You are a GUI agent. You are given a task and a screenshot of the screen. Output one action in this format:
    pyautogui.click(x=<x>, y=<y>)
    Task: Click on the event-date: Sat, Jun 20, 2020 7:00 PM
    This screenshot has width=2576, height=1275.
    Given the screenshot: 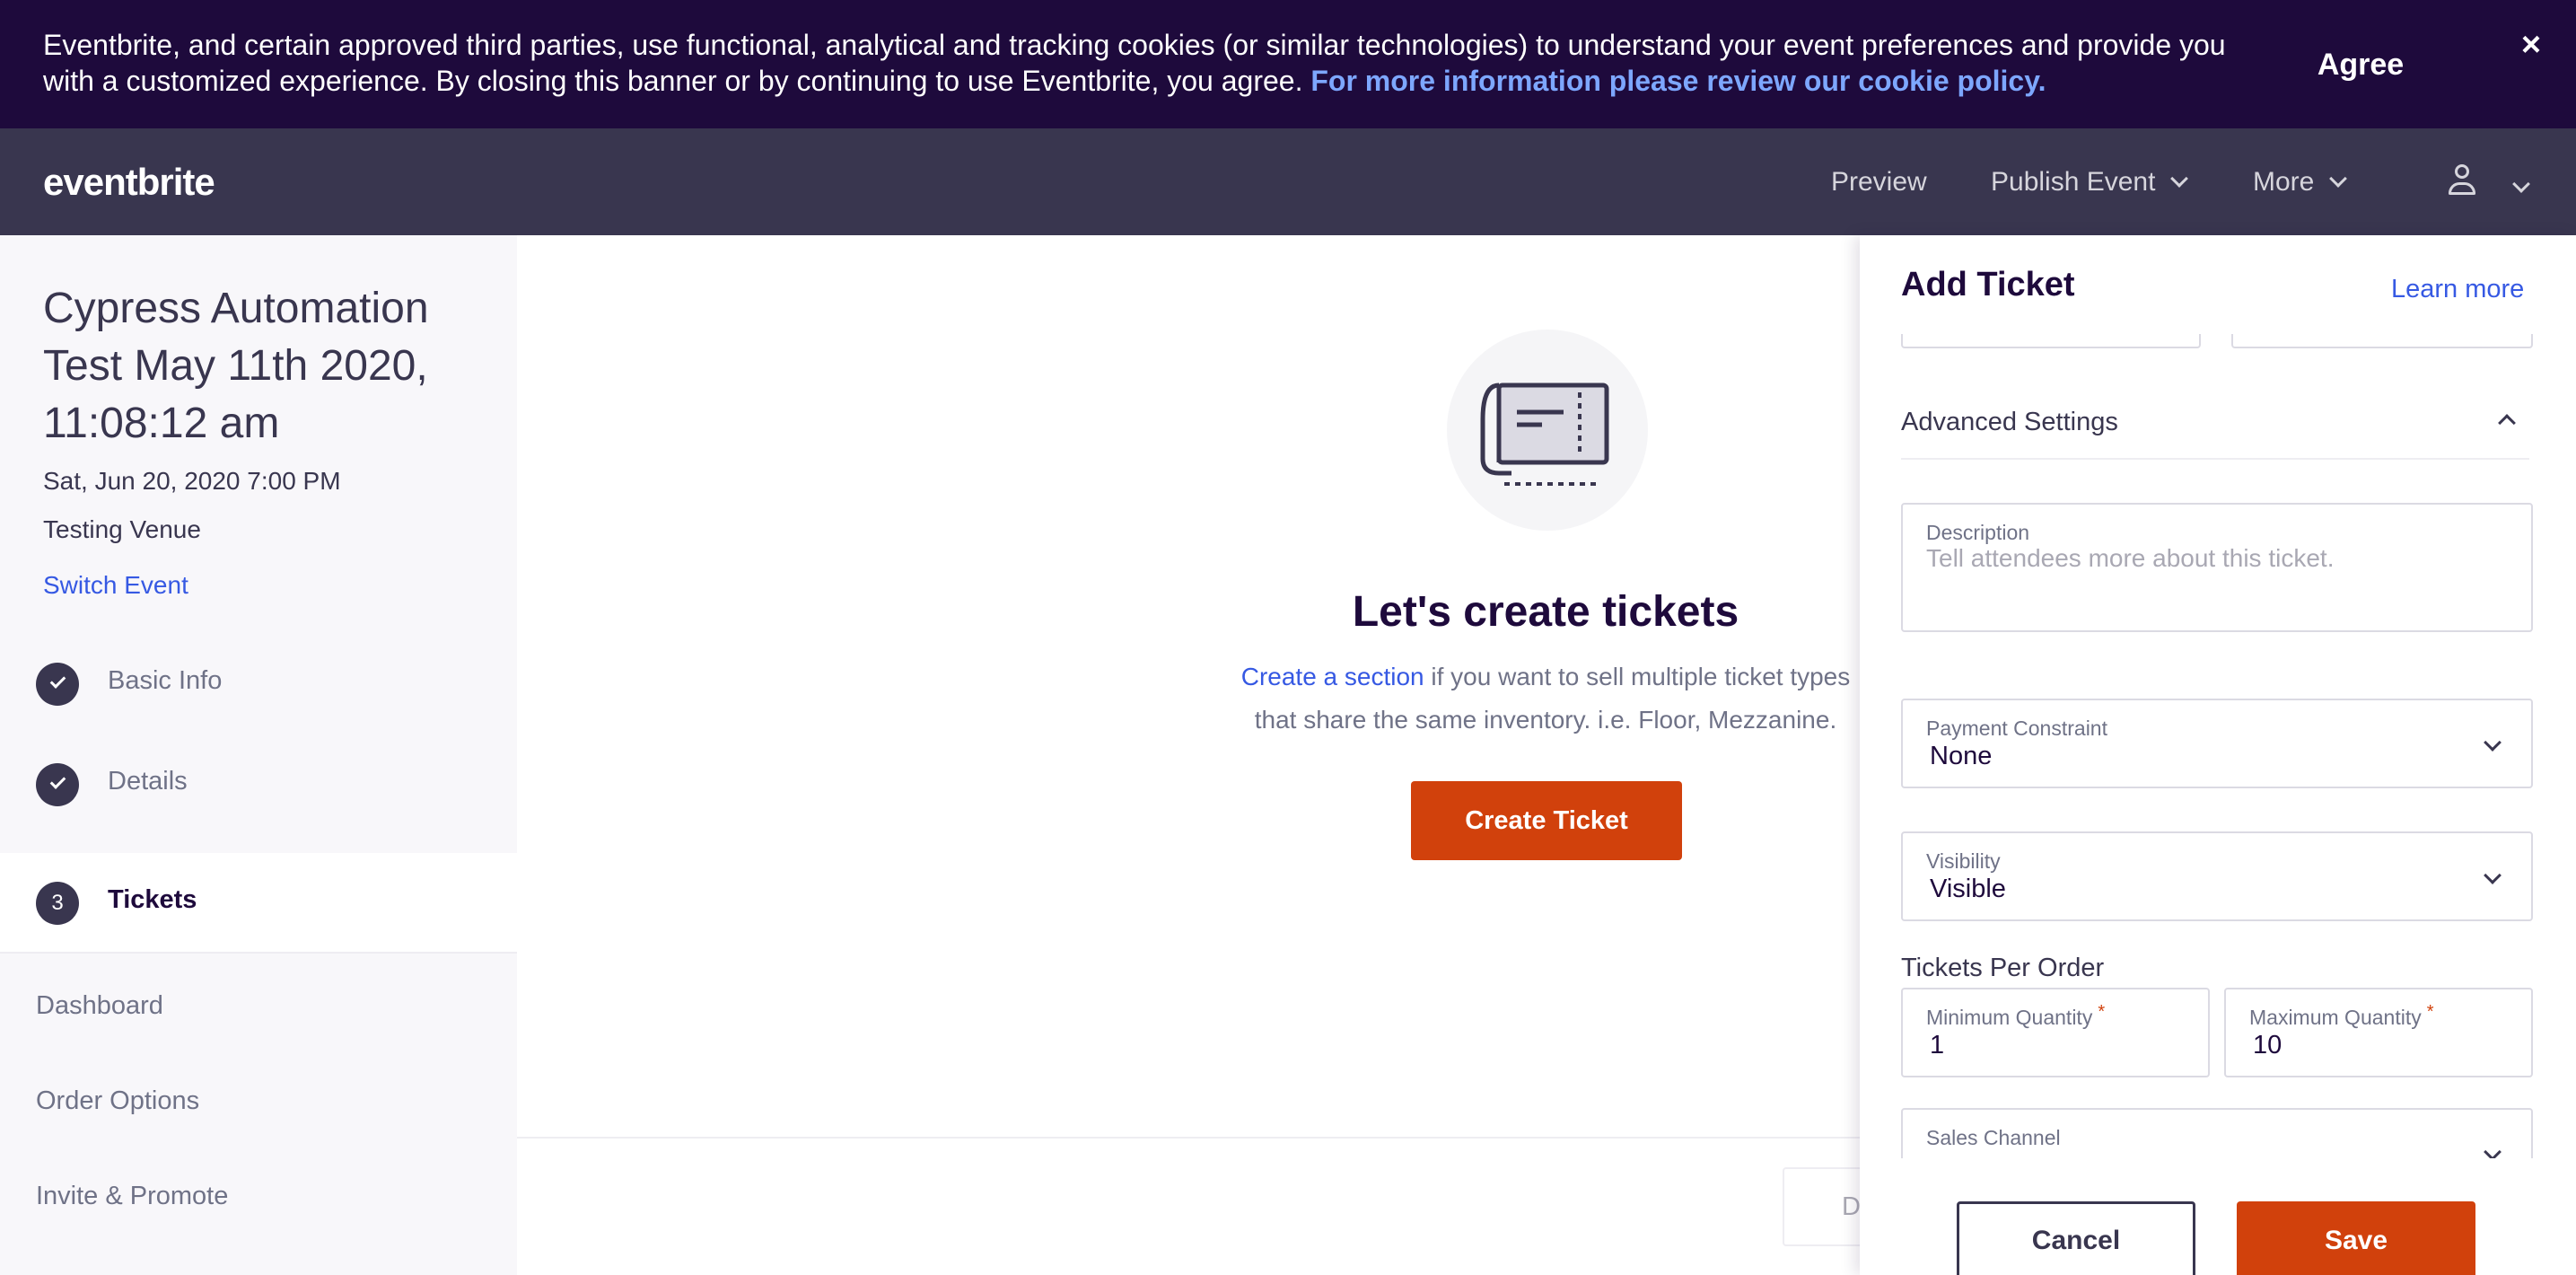 What is the action you would take?
    pyautogui.click(x=192, y=481)
    